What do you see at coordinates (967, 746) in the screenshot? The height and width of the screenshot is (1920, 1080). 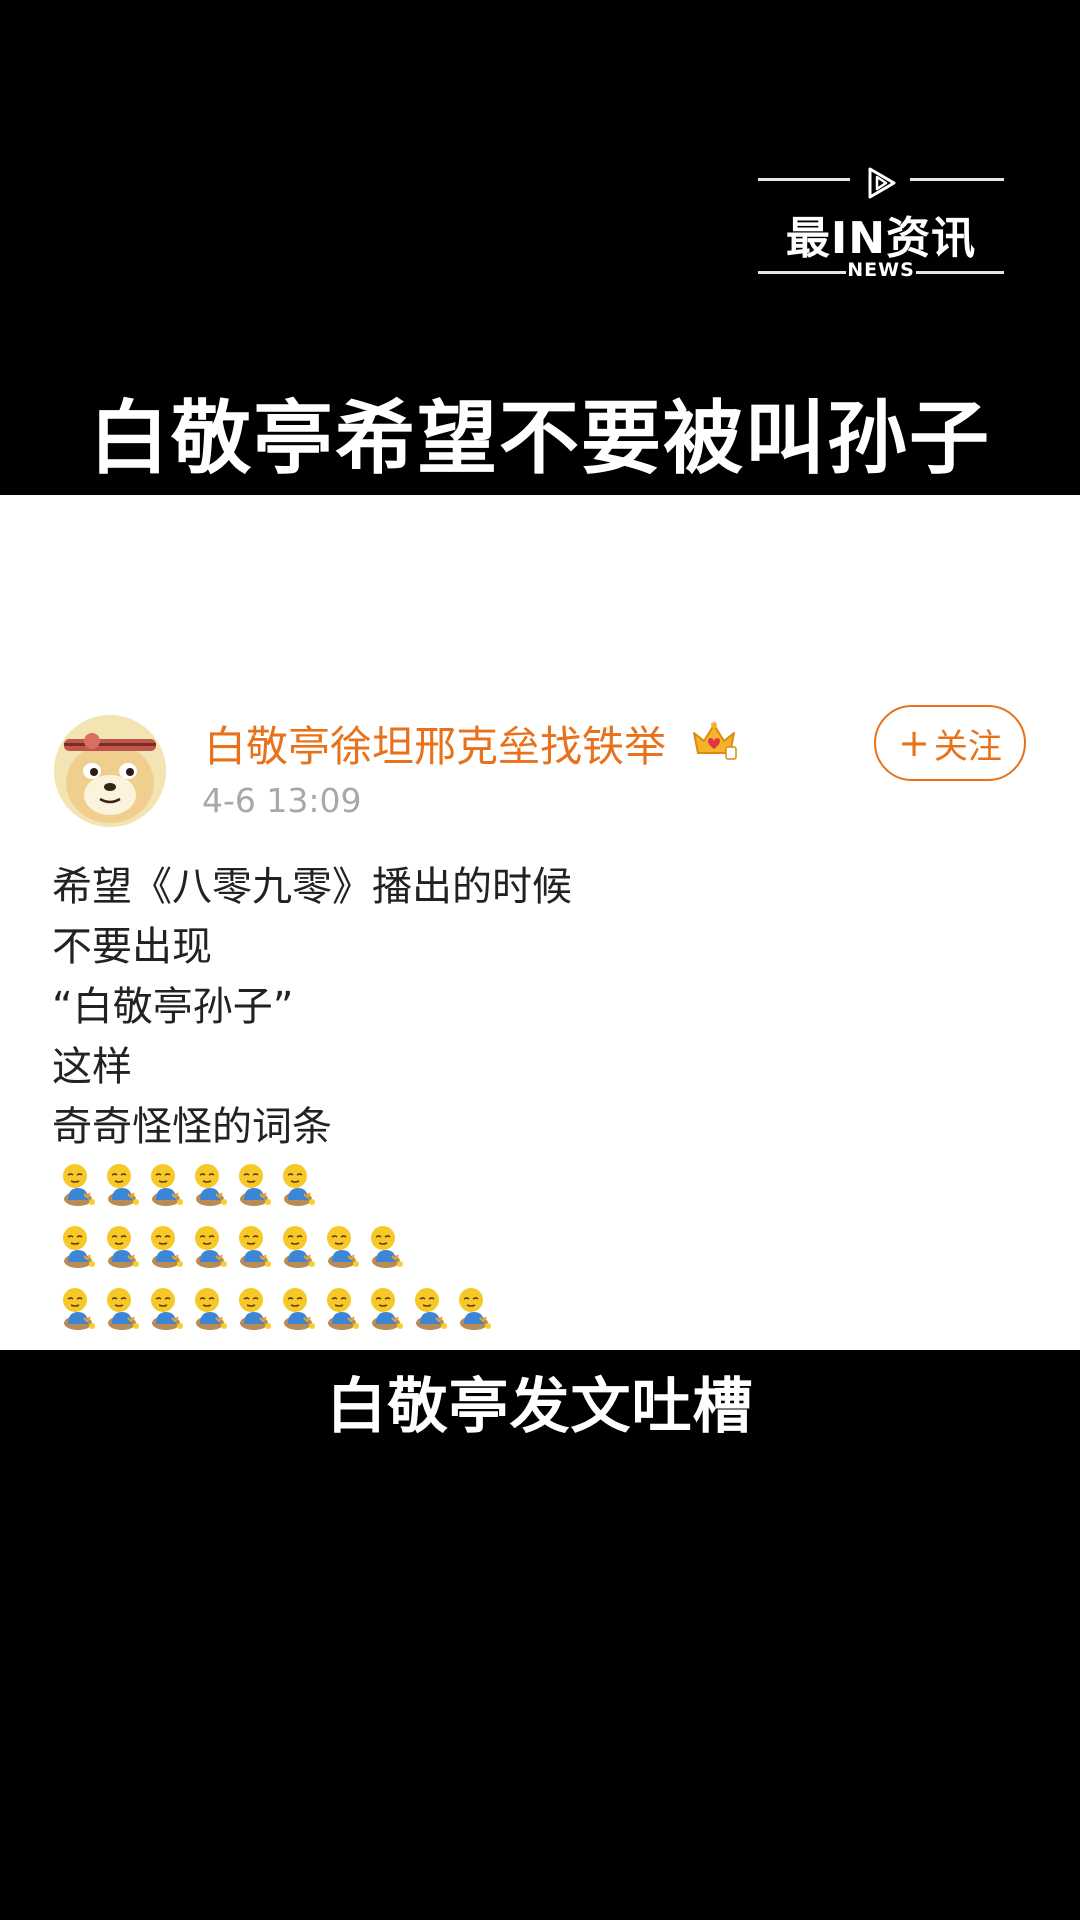 I see `follow-label: 关注` at bounding box center [967, 746].